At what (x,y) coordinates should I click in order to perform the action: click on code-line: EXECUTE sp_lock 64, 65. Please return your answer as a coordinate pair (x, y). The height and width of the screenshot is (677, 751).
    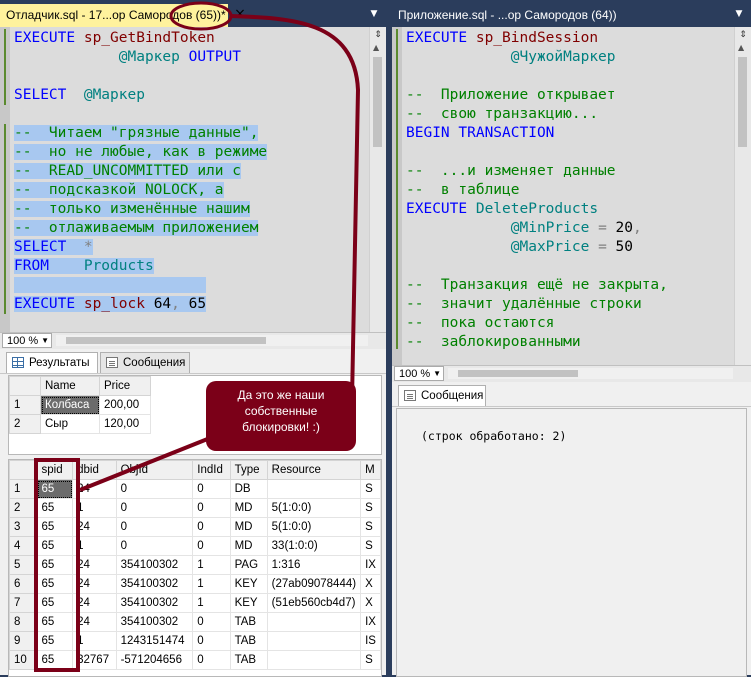
    Looking at the image, I should click on (192, 304).